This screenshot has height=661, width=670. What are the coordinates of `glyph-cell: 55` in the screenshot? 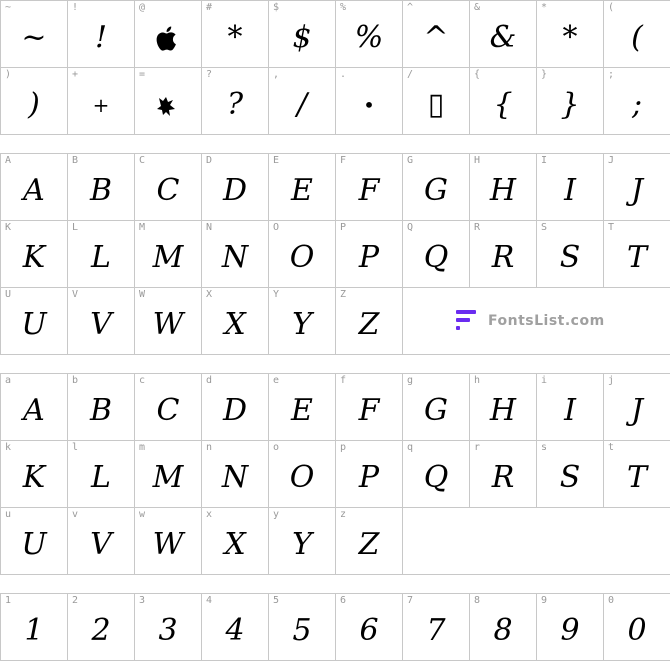 It's located at (302, 627).